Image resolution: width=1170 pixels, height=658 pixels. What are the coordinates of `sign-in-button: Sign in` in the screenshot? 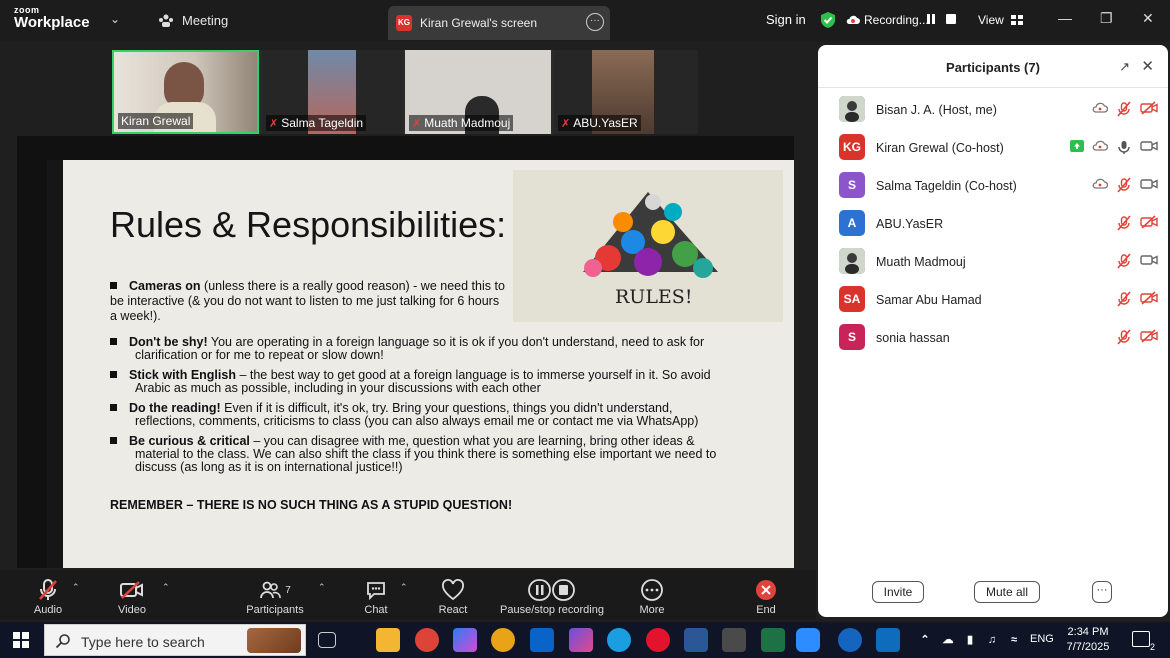 It's located at (786, 19).